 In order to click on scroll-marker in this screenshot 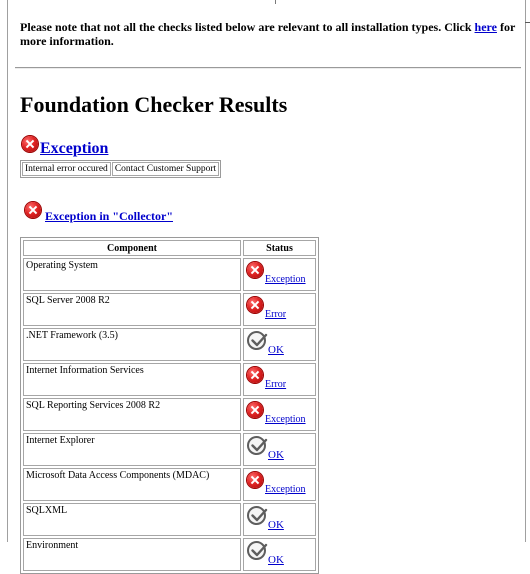, I will do `click(527, 22)`.